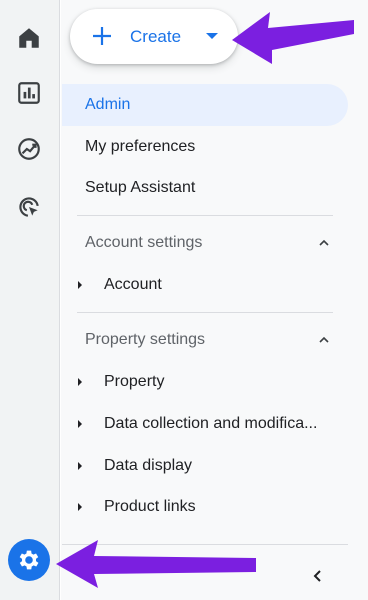 The image size is (368, 600). Describe the element at coordinates (205, 188) in the screenshot. I see `nav-item-setup-assistant: Setup Assistant` at that location.